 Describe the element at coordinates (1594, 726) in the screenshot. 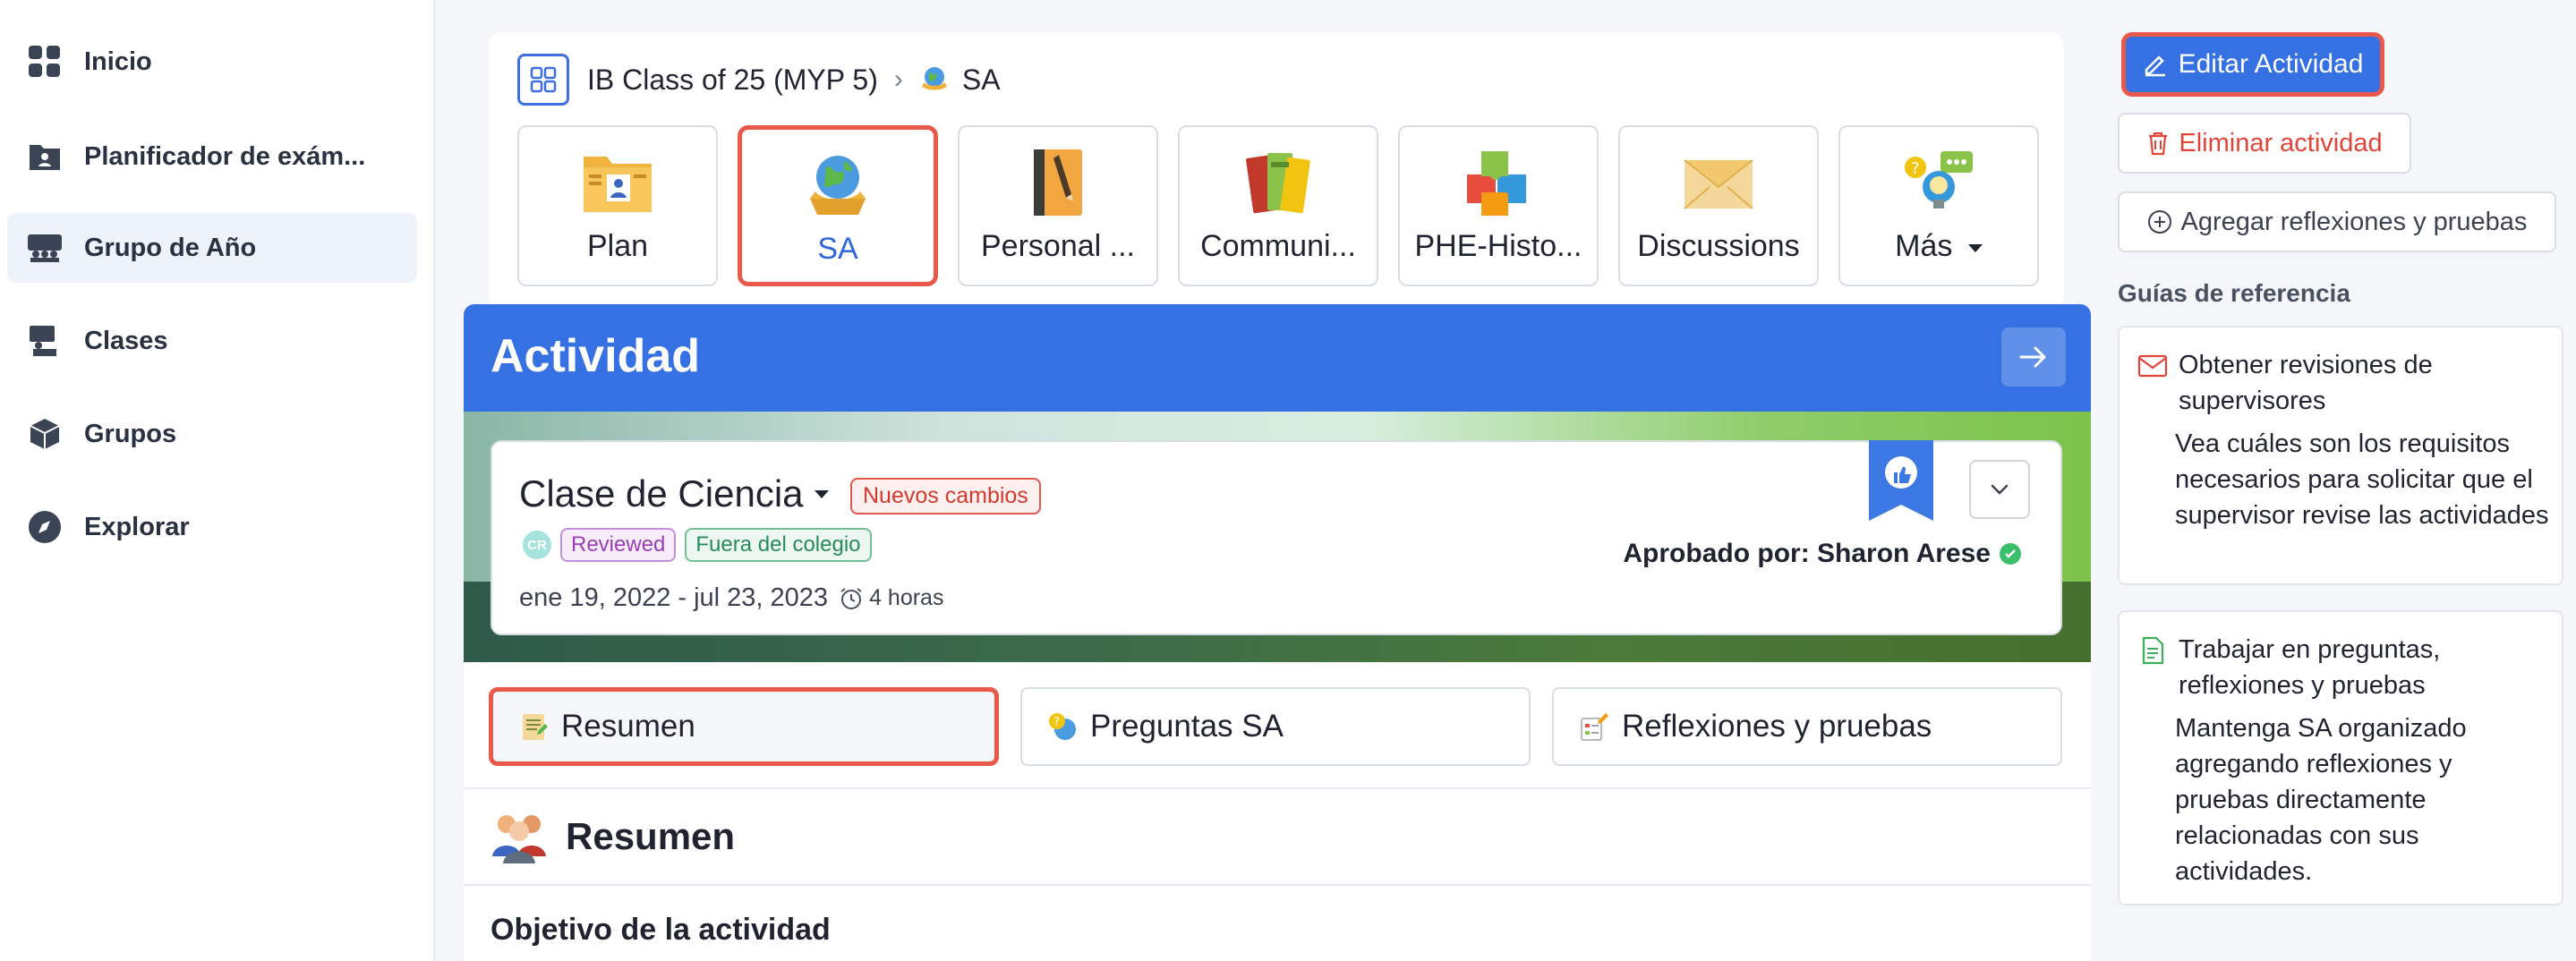

I see `checklist-pencil-icon` at that location.